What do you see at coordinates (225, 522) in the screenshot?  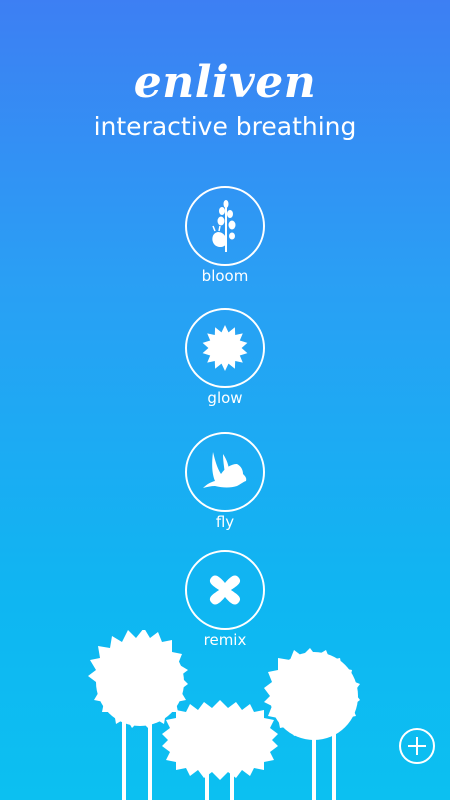 I see `mode-fly-label: fly` at bounding box center [225, 522].